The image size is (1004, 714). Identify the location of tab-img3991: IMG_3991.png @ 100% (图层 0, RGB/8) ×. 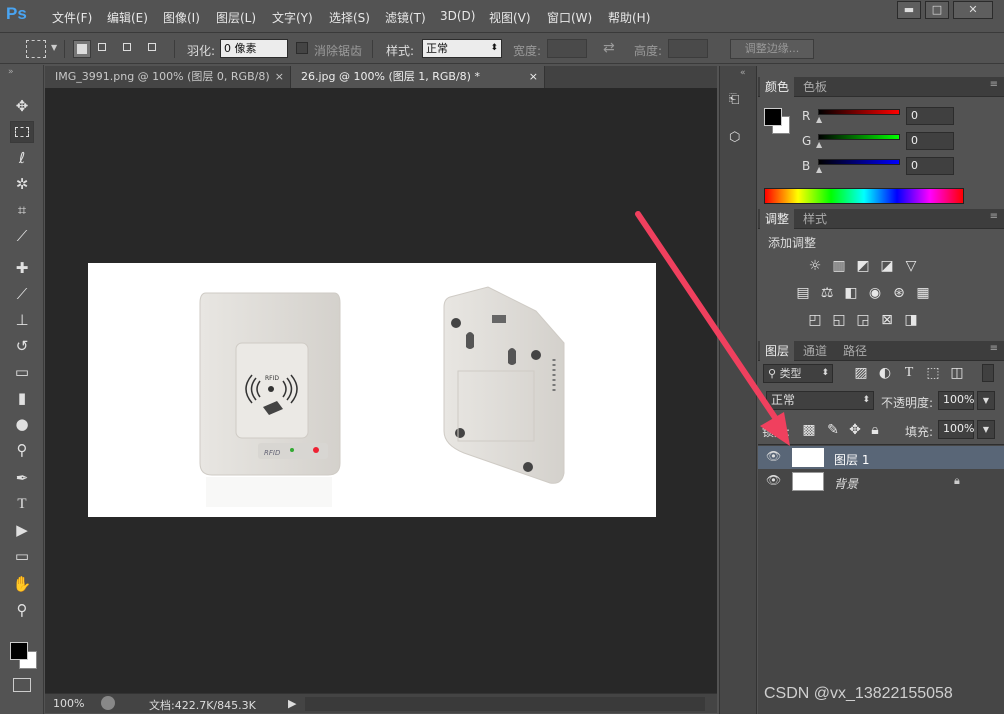
(168, 77).